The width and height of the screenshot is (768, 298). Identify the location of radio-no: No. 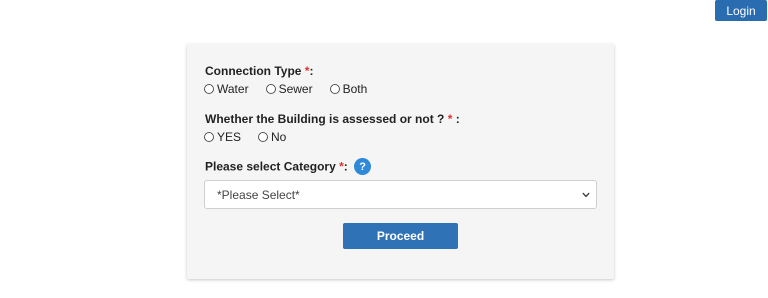
(272, 137).